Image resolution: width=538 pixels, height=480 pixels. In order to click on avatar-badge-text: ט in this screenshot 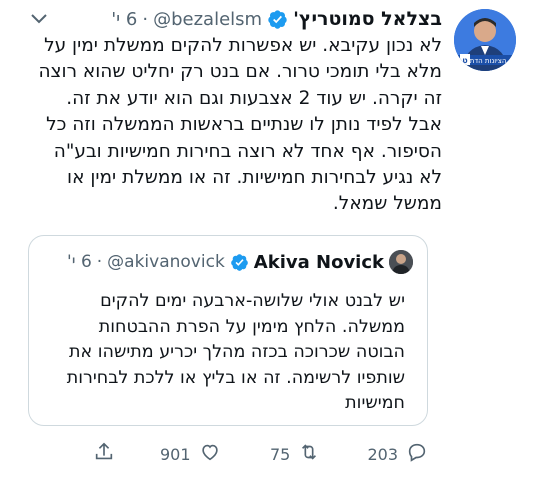, I will do `click(464, 60)`.